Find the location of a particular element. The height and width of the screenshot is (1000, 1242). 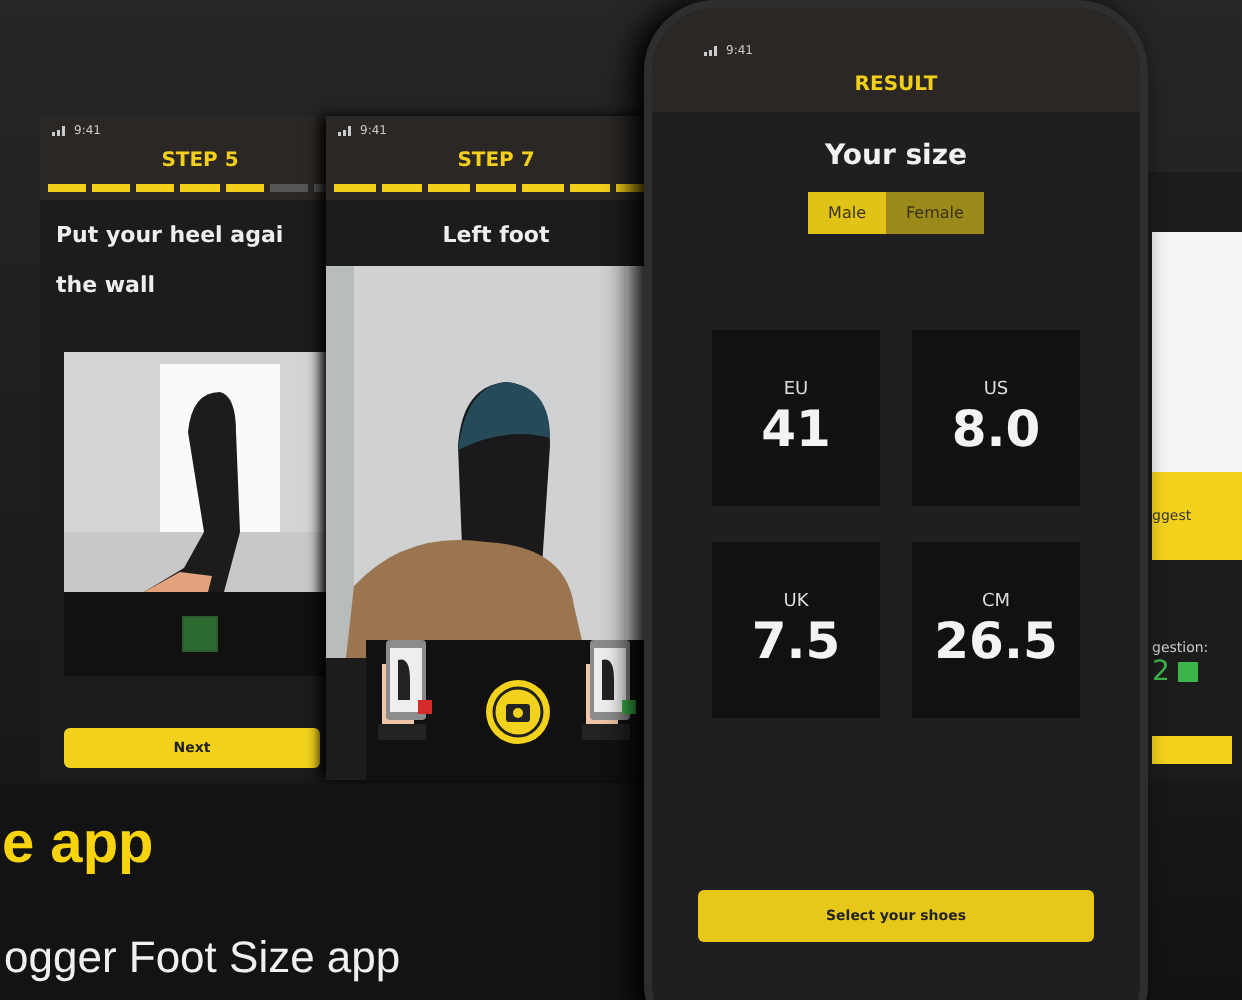

size-unit: UK is located at coordinates (796, 601).